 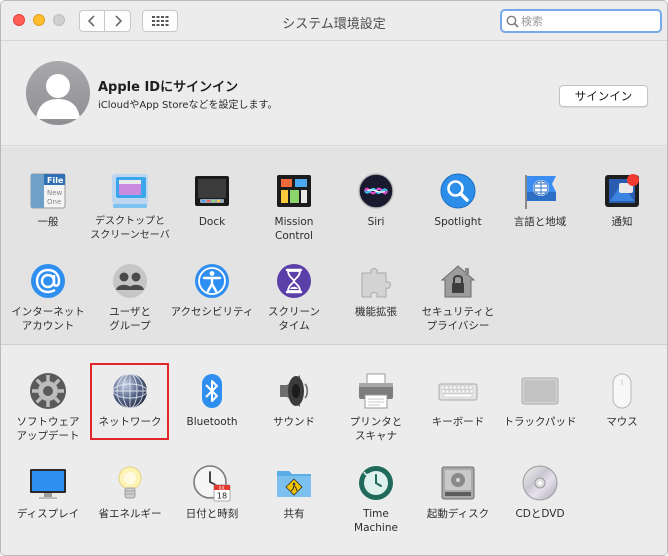 I want to click on pane-sharing: 共有, so click(x=294, y=492).